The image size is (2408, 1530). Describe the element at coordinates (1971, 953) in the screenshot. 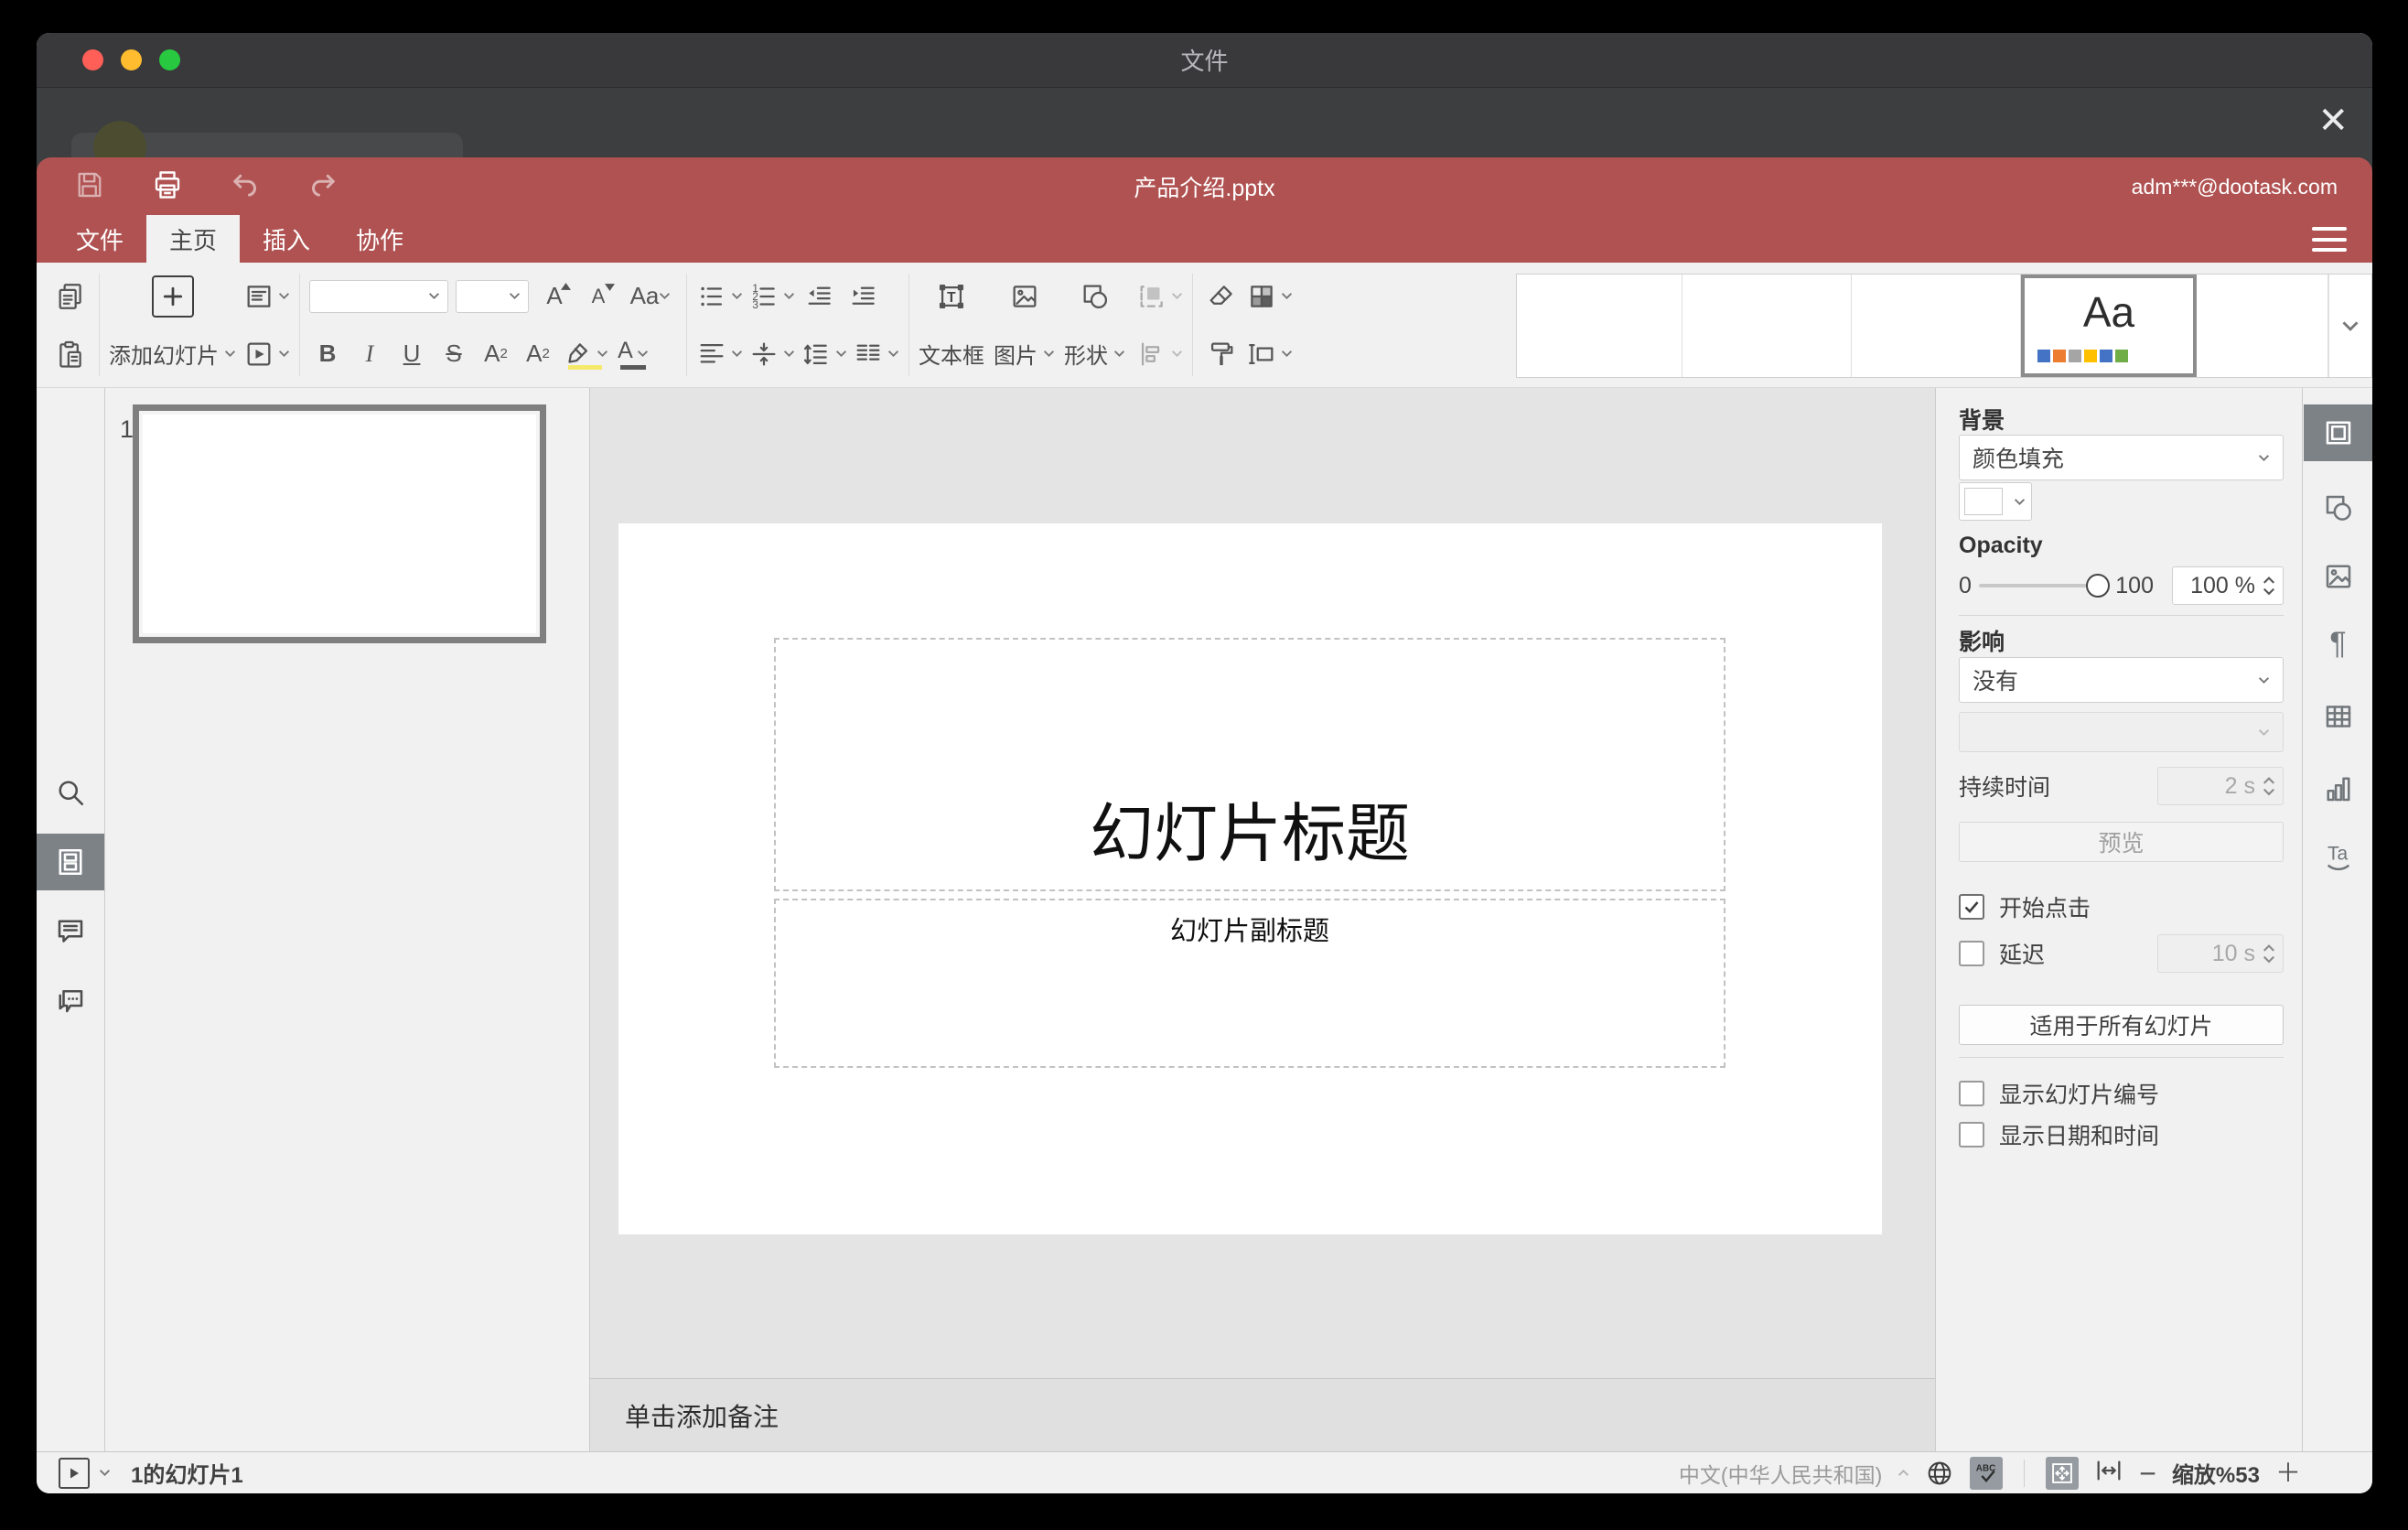

I see `delay-checkbox` at that location.